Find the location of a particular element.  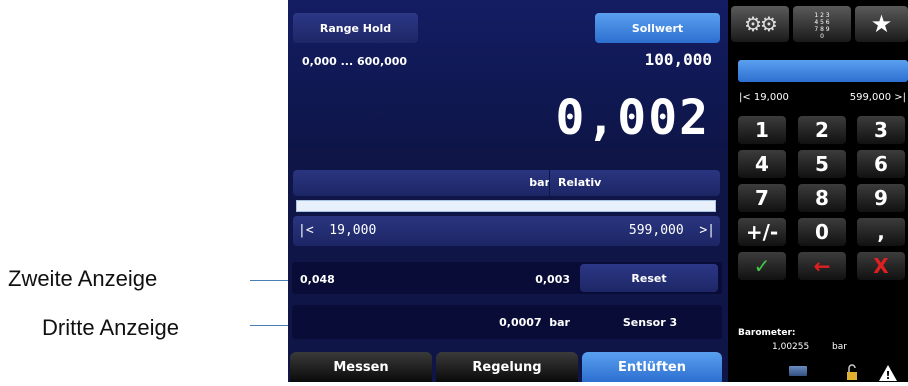

unit-divider is located at coordinates (549, 183).